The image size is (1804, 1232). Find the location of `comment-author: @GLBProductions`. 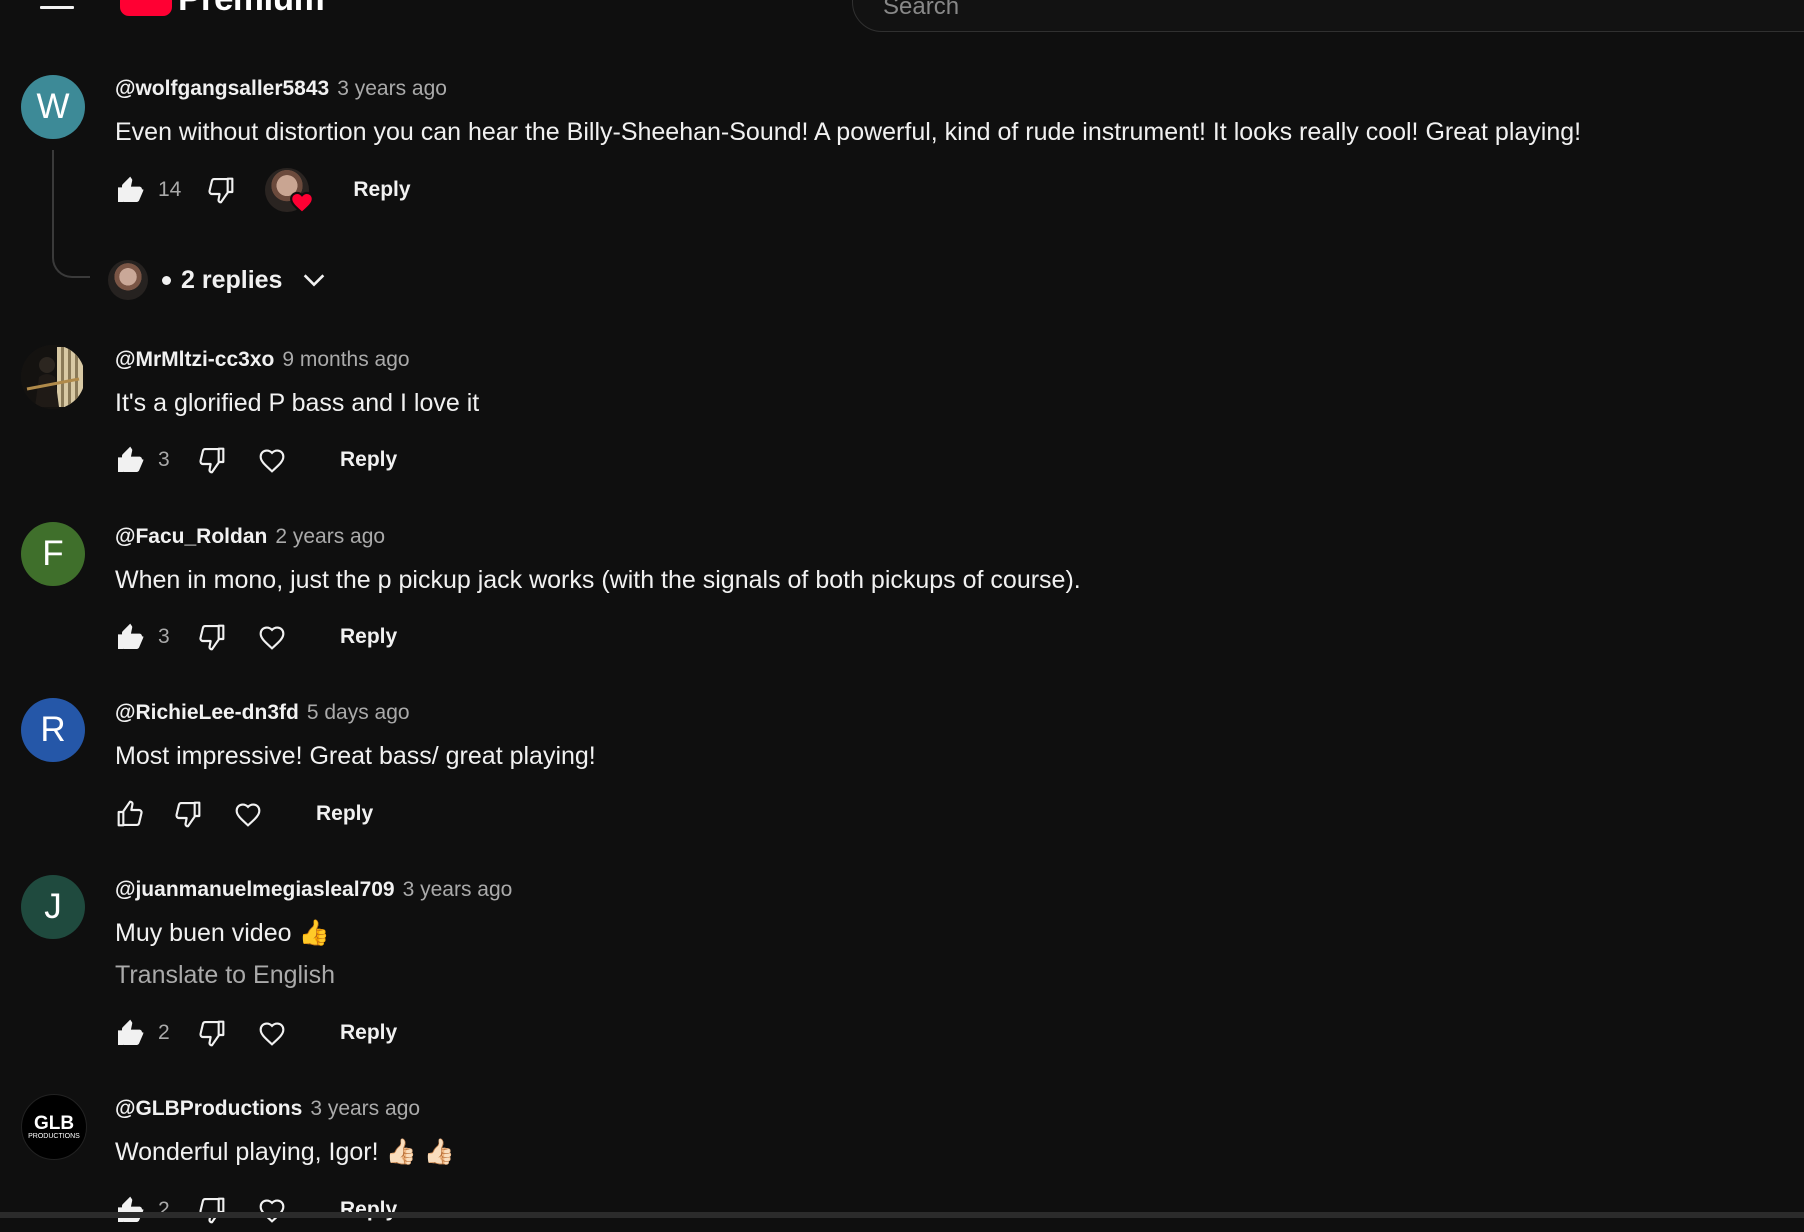

comment-author: @GLBProductions is located at coordinates (208, 1109).